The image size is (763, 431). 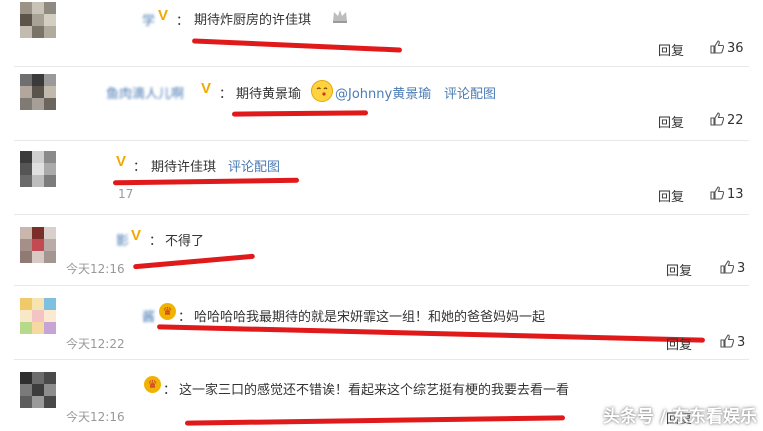 What do you see at coordinates (184, 167) in the screenshot?
I see `comment-text: 期待许佳琪` at bounding box center [184, 167].